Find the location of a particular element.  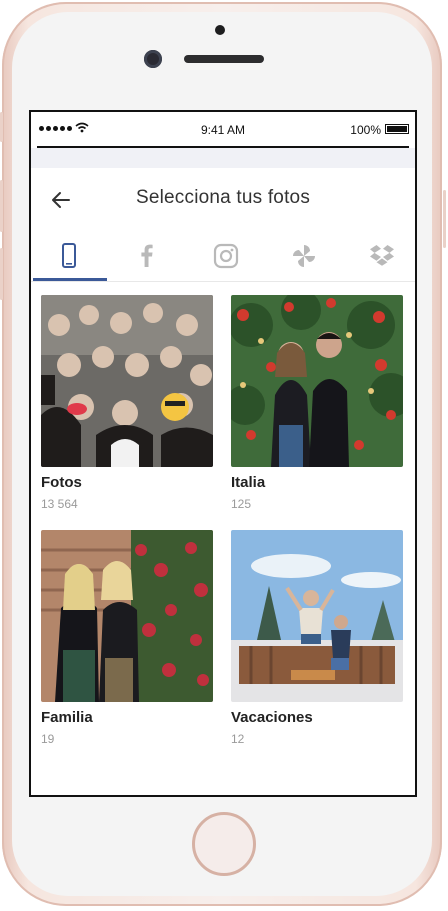

album-name: Fotos is located at coordinates (61, 482).